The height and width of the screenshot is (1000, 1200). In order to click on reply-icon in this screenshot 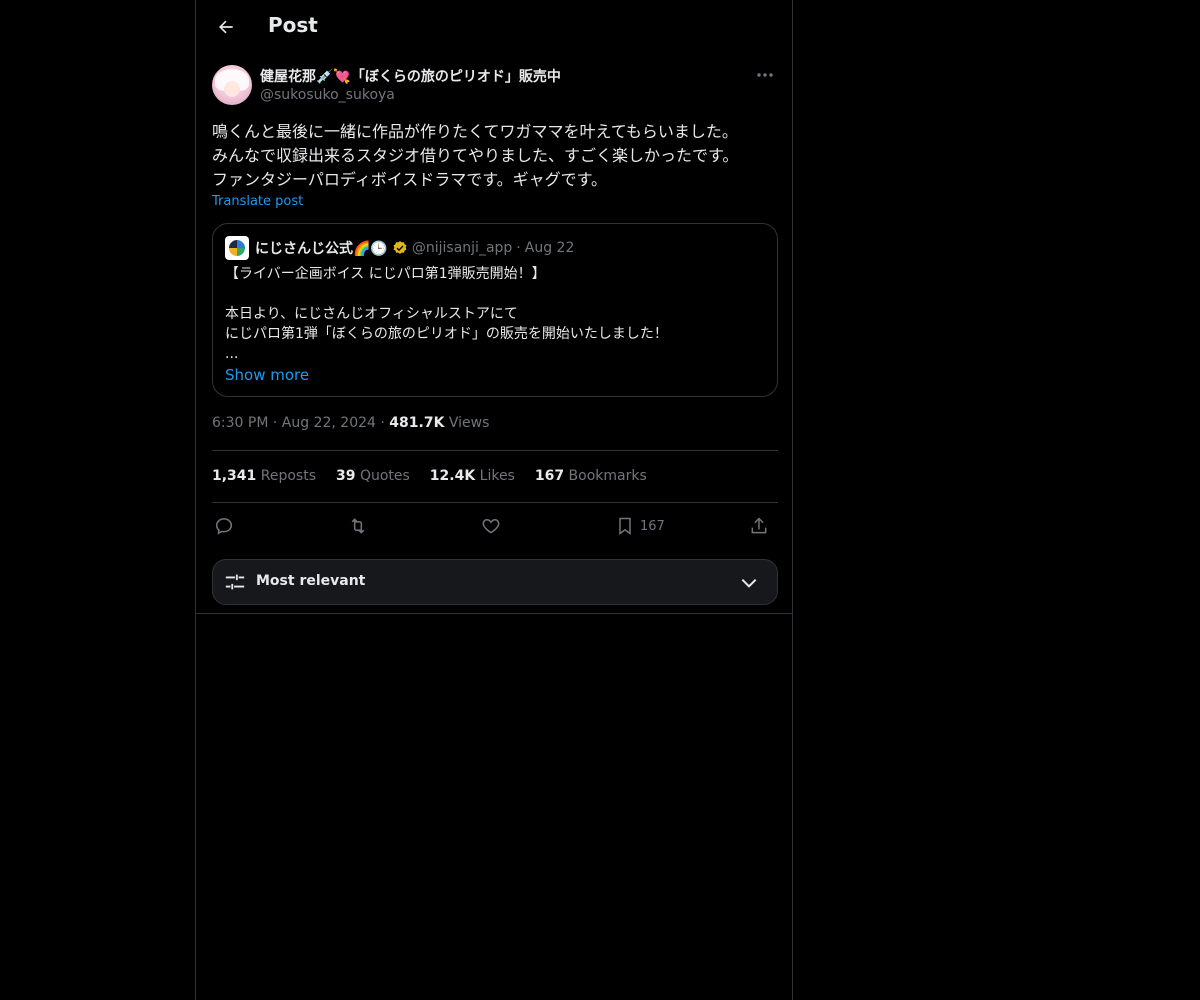, I will do `click(224, 526)`.